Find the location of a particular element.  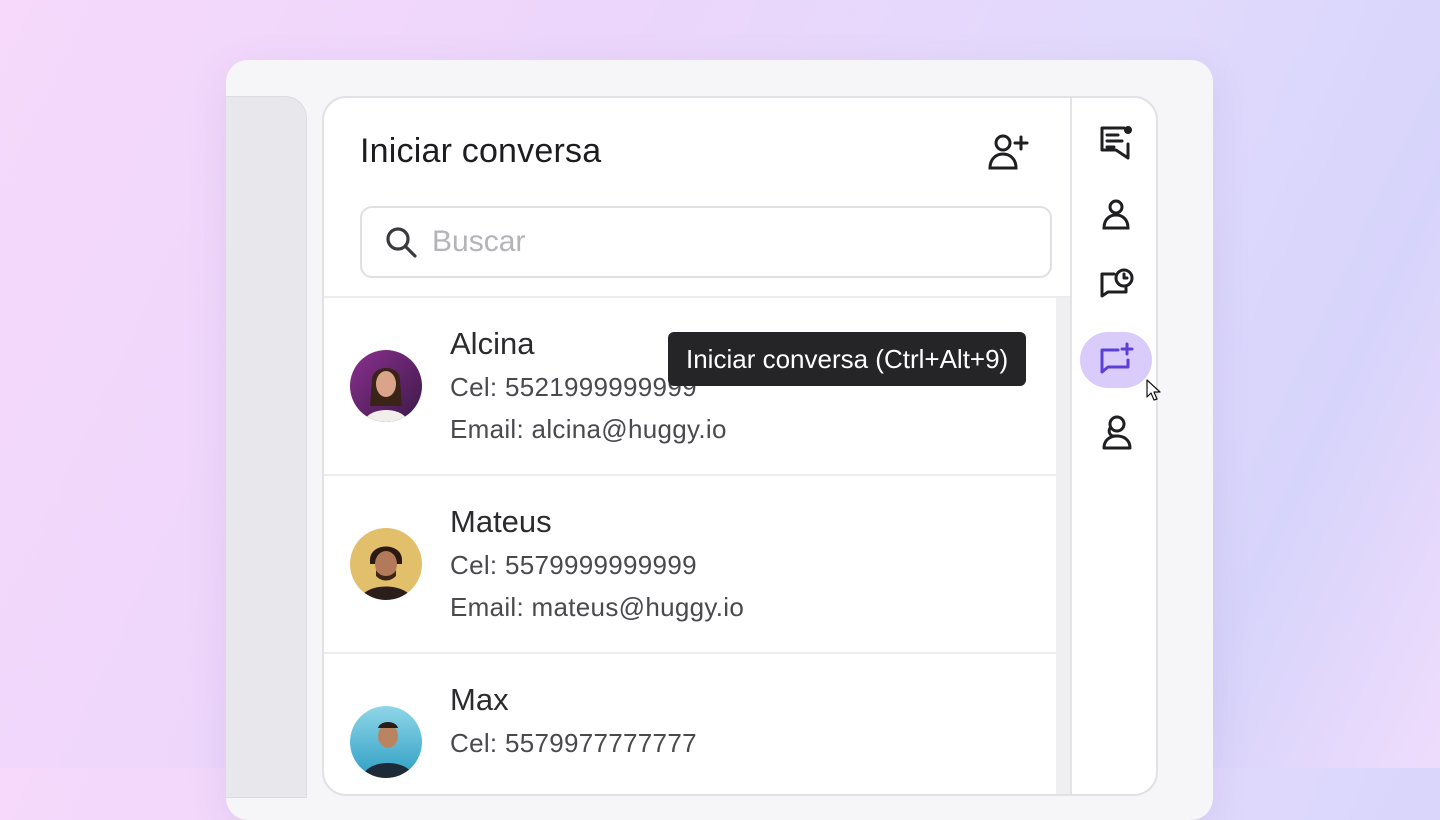

contact-user-icon is located at coordinates (1116, 214).